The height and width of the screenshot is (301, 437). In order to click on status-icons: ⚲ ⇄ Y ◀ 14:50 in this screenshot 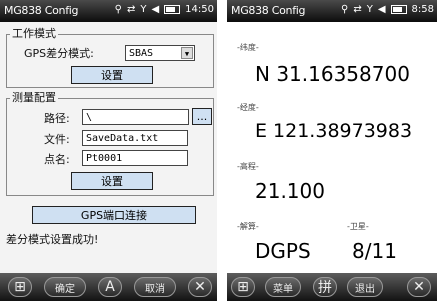, I will do `click(164, 9)`.